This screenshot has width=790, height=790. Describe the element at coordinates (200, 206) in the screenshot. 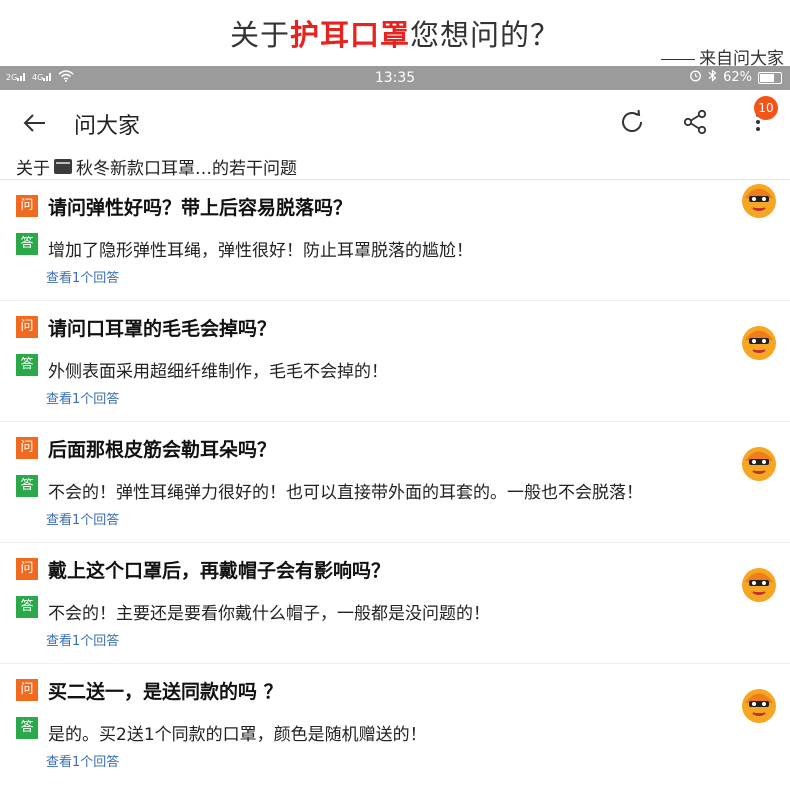

I see `question-text: 请问弹性好吗？带上后容易脱落吗？` at that location.